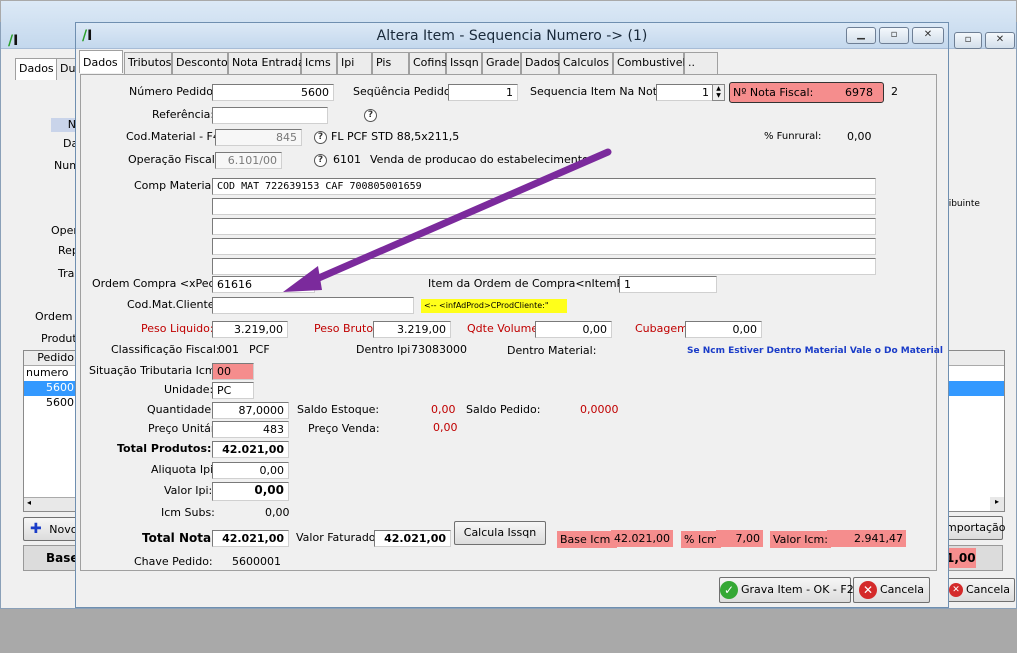 The width and height of the screenshot is (1017, 653). Describe the element at coordinates (250, 329) in the screenshot. I see `peso-liquido-input: 3.219,00` at that location.